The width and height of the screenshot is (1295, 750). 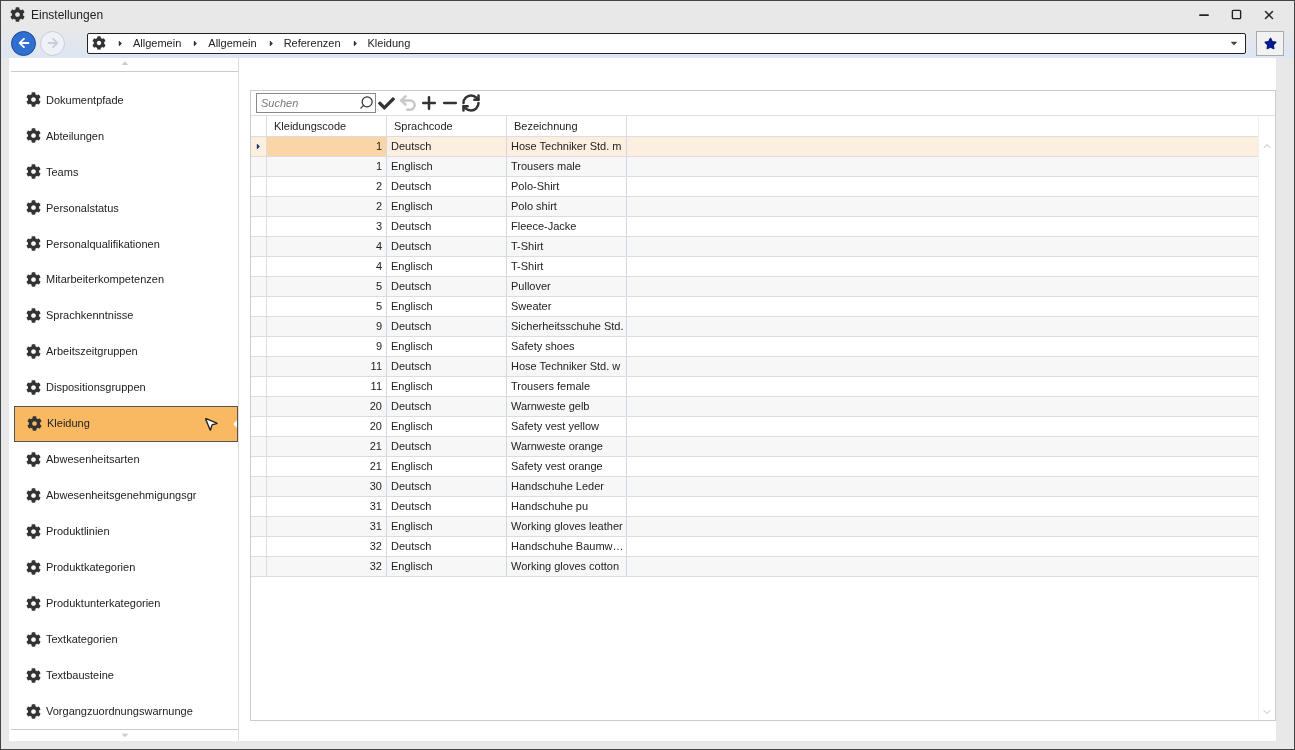 I want to click on favorite-button, so click(x=1270, y=43).